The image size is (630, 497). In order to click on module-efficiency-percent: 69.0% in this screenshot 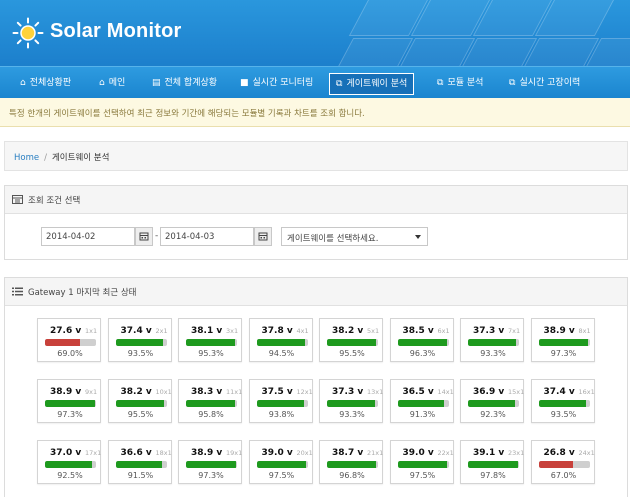, I will do `click(70, 353)`.